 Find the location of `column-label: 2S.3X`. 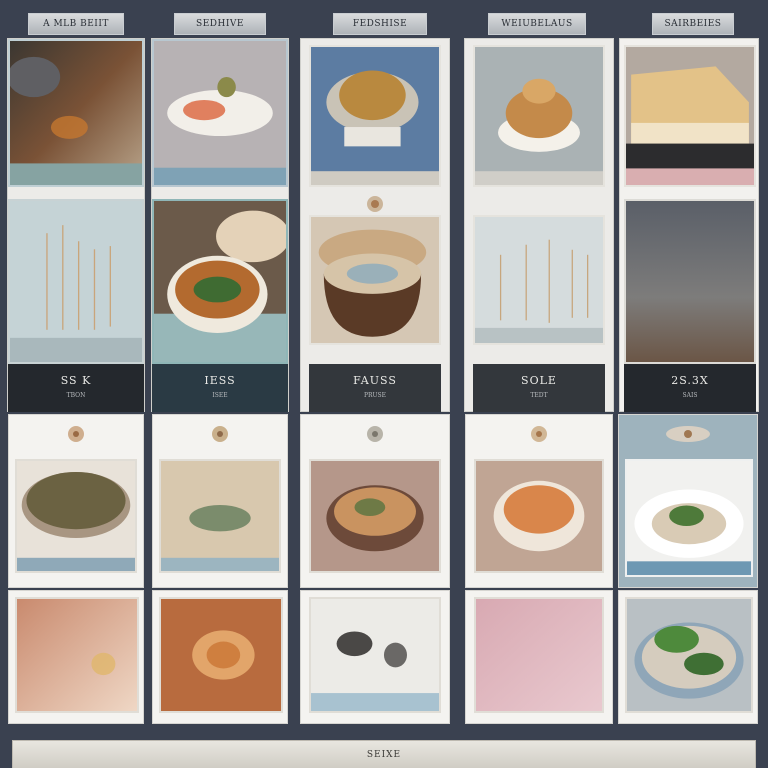

column-label: 2S.3X is located at coordinates (690, 380).